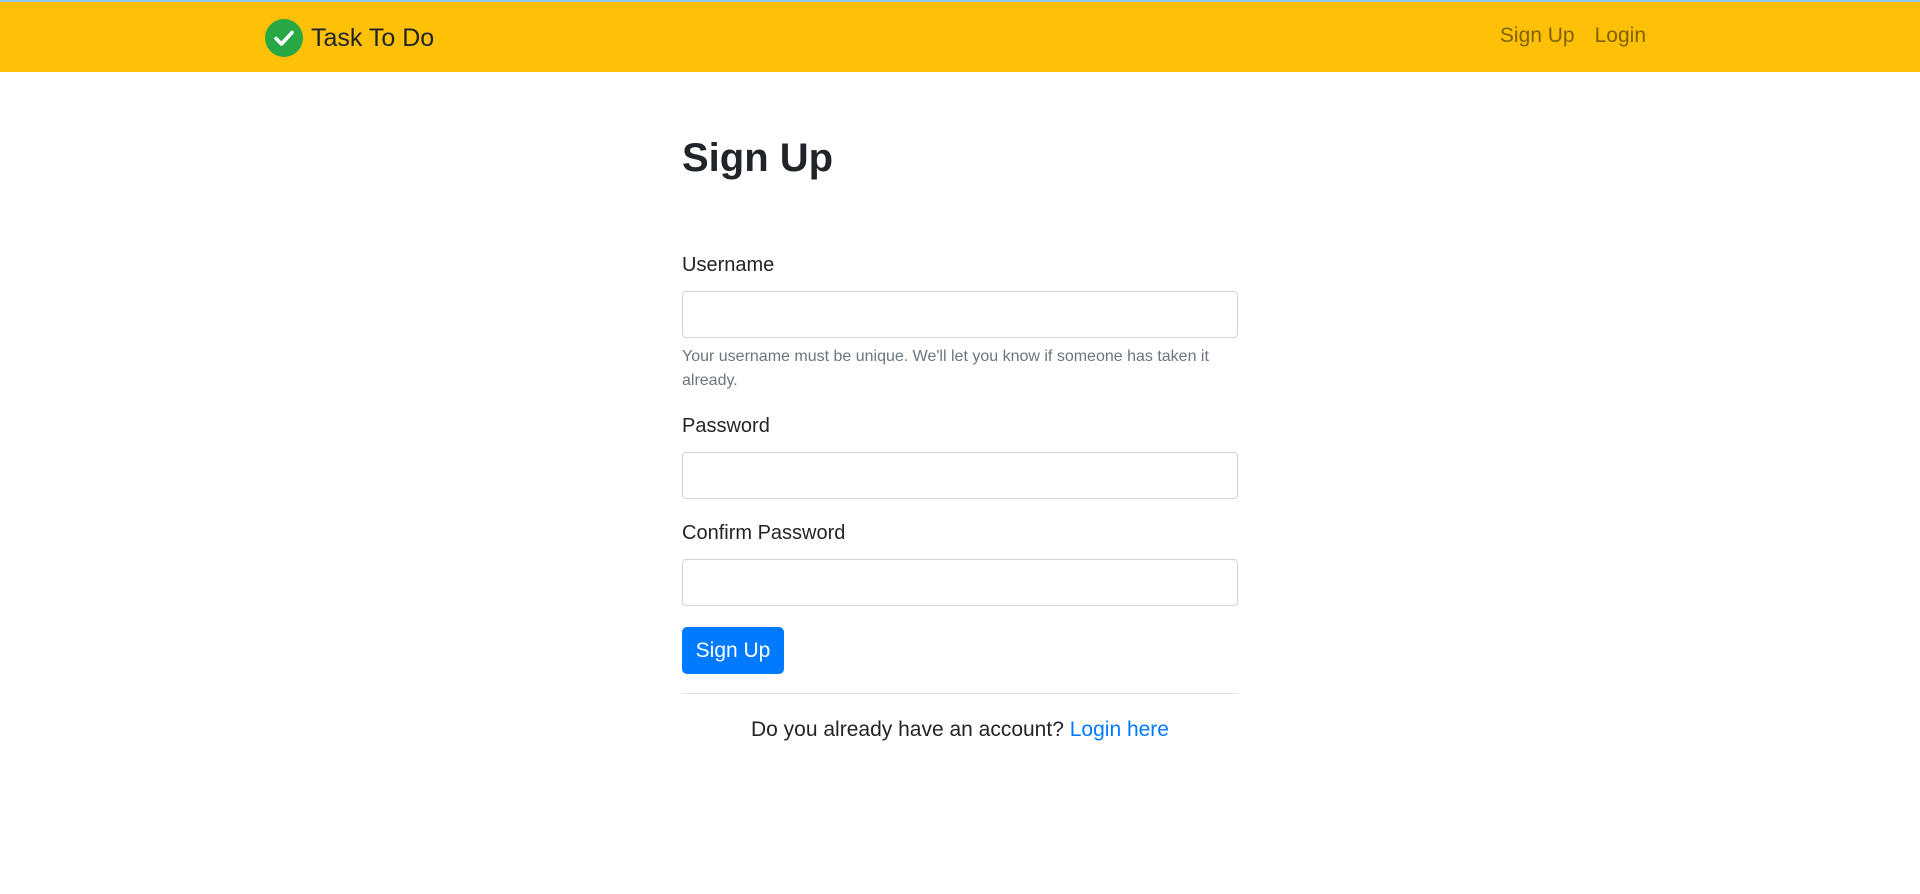 This screenshot has width=1920, height=894. What do you see at coordinates (726, 426) in the screenshot?
I see `password-label: Password` at bounding box center [726, 426].